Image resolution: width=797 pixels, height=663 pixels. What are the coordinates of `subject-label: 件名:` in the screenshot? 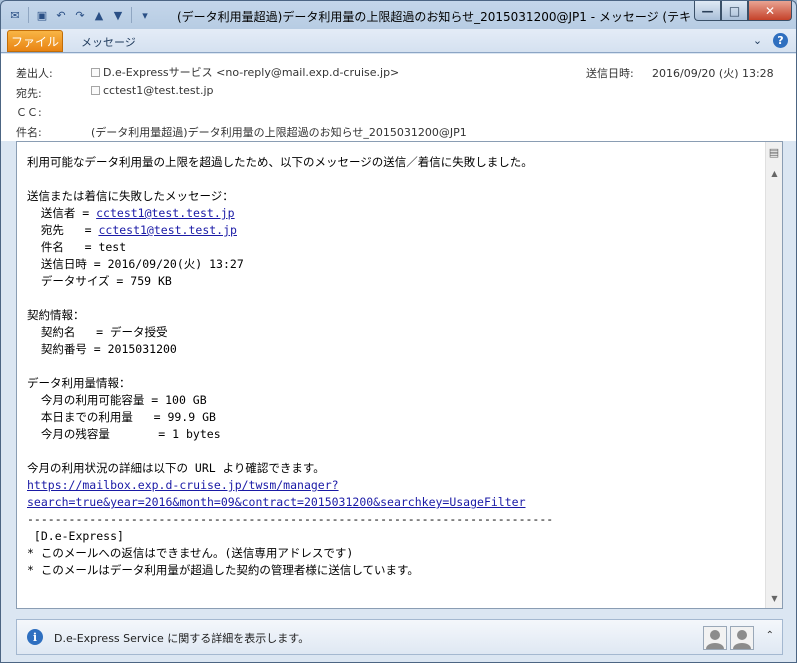 It's located at (29, 132).